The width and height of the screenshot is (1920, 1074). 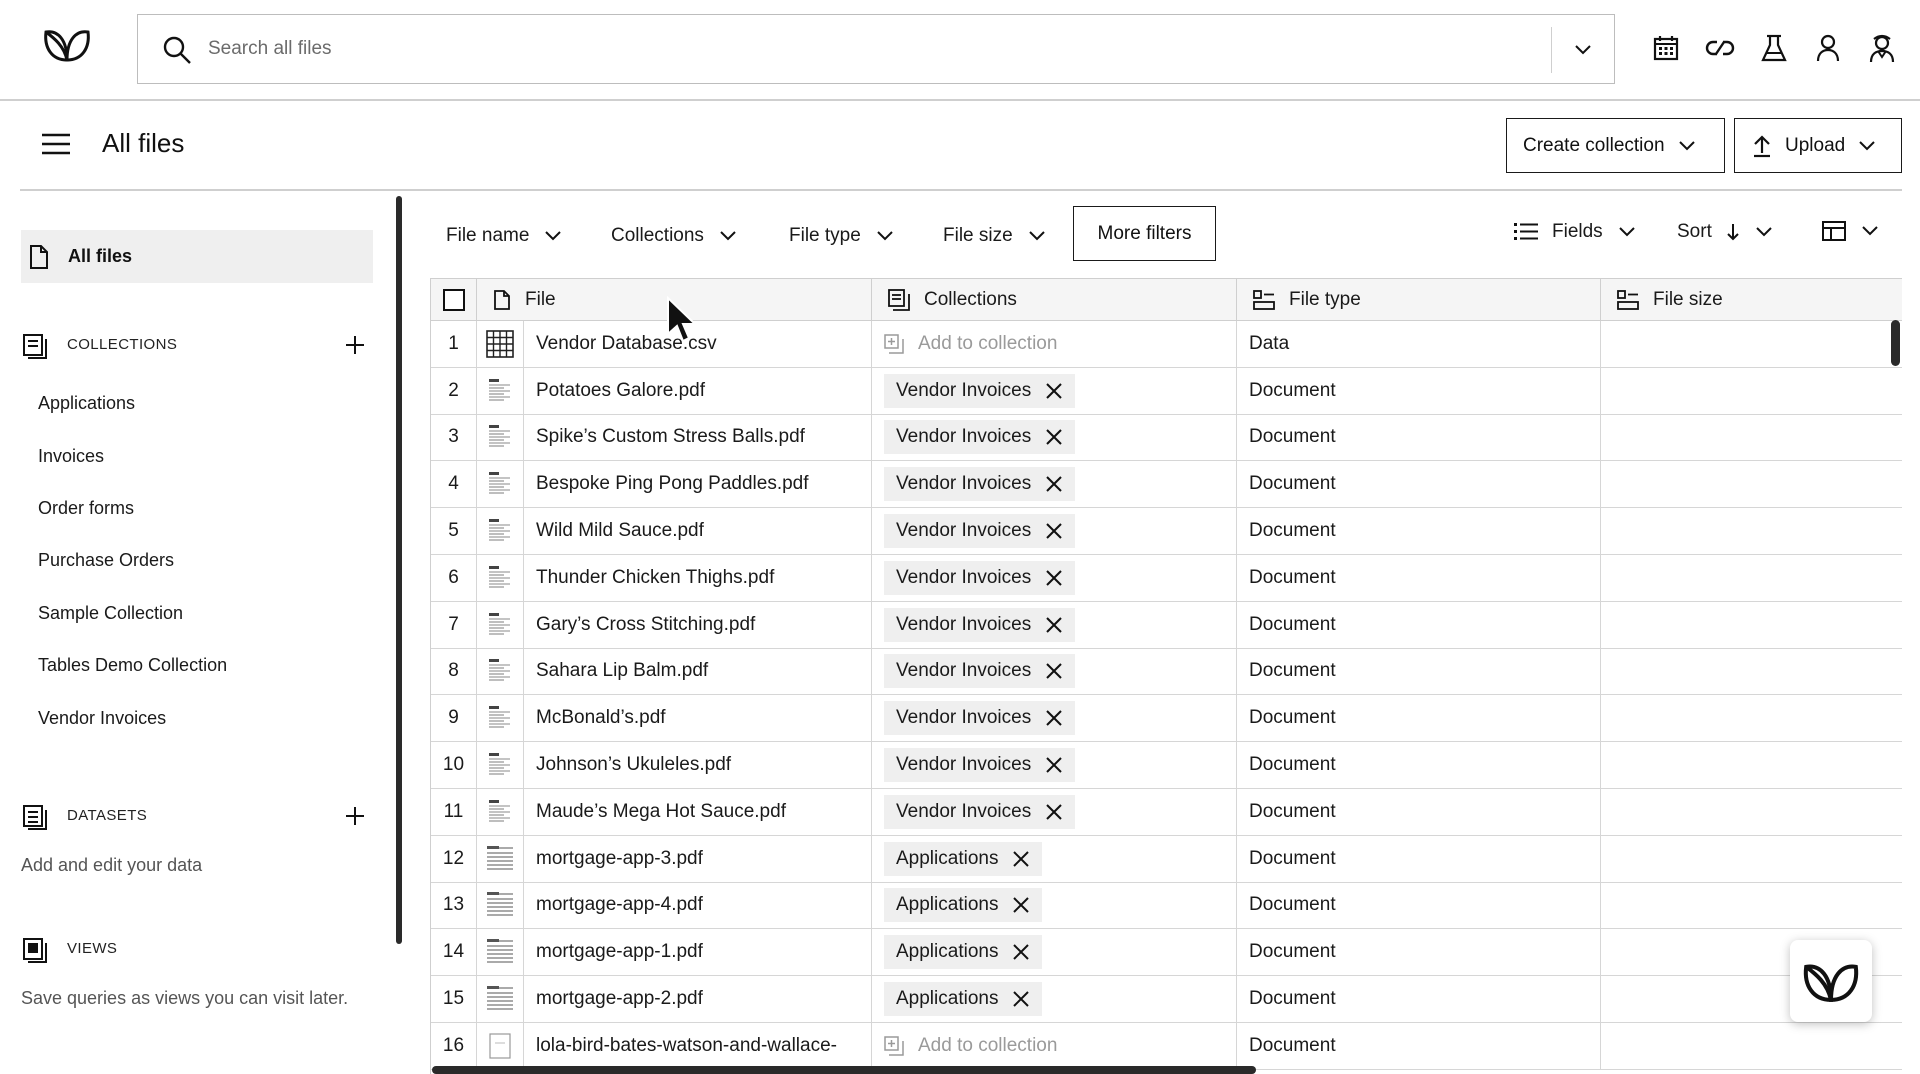 What do you see at coordinates (674, 300) in the screenshot?
I see `file-column-header: File` at bounding box center [674, 300].